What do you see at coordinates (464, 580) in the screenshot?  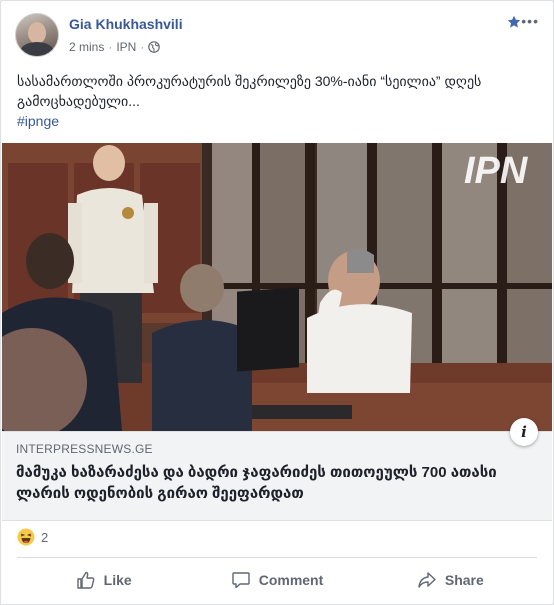 I see `share-label: Share` at bounding box center [464, 580].